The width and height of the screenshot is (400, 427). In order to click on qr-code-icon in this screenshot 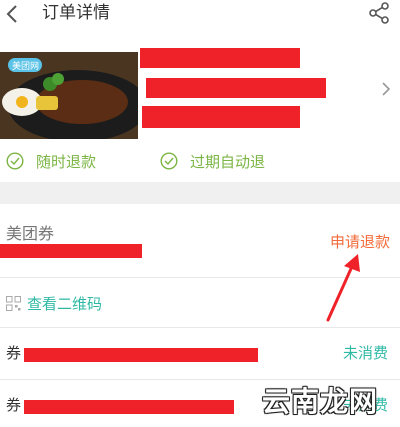, I will do `click(13, 303)`.